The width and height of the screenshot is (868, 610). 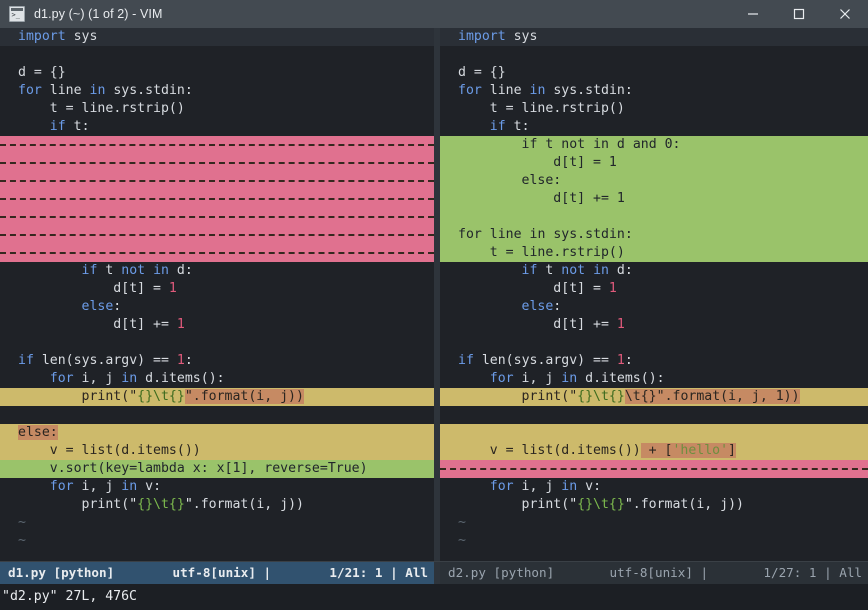 What do you see at coordinates (612, 450) in the screenshot?
I see `code-line-text: v = list(d.items()) + ['hello']` at bounding box center [612, 450].